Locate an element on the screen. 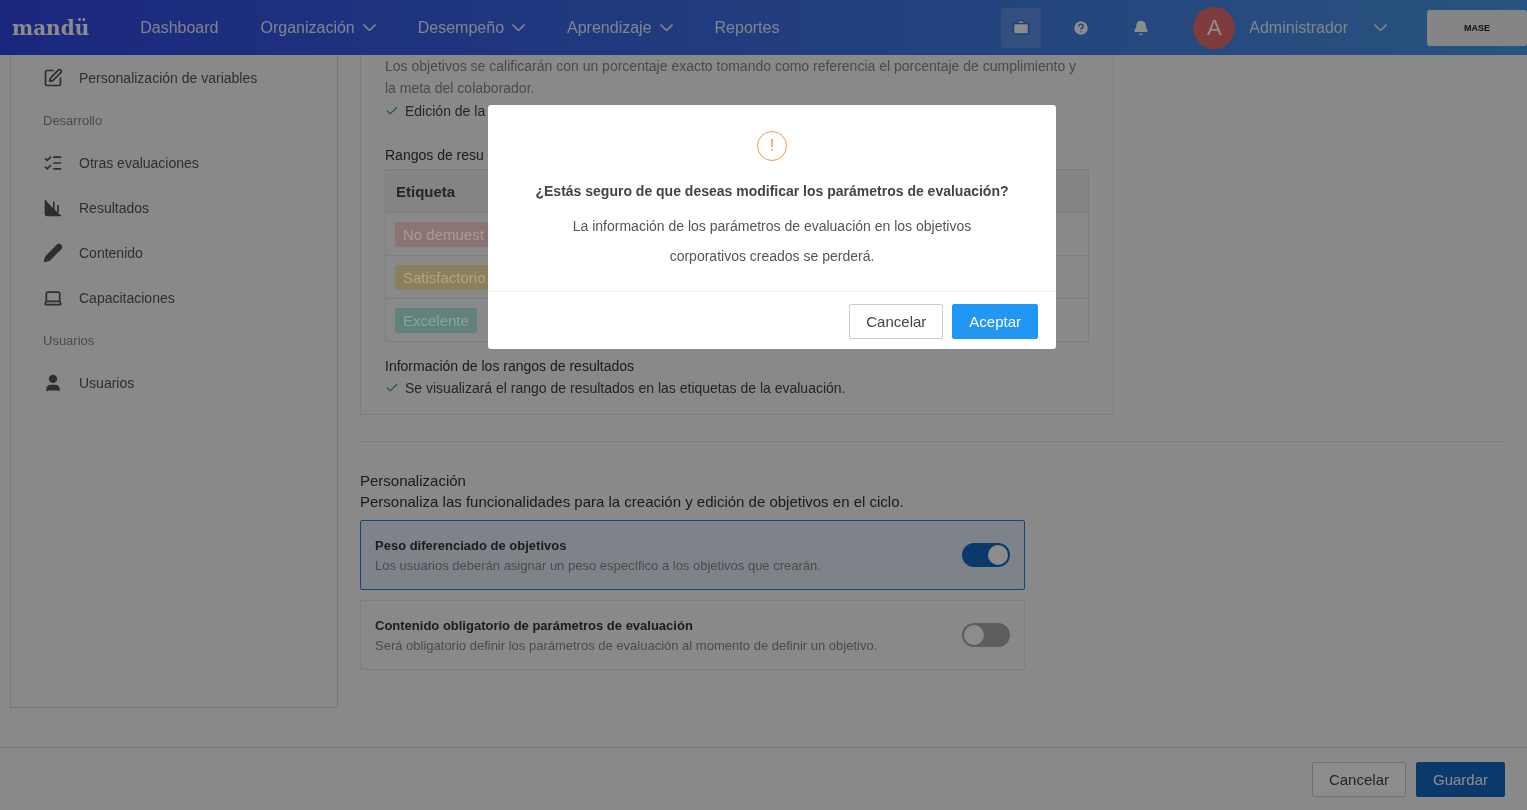 The height and width of the screenshot is (810, 1527). help-icon is located at coordinates (1081, 27).